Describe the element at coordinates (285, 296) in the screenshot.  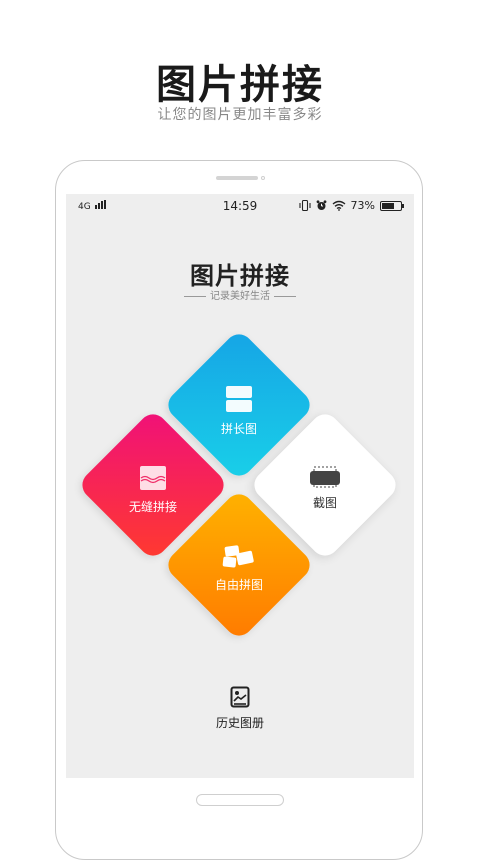
I see `slogan-divider-right` at that location.